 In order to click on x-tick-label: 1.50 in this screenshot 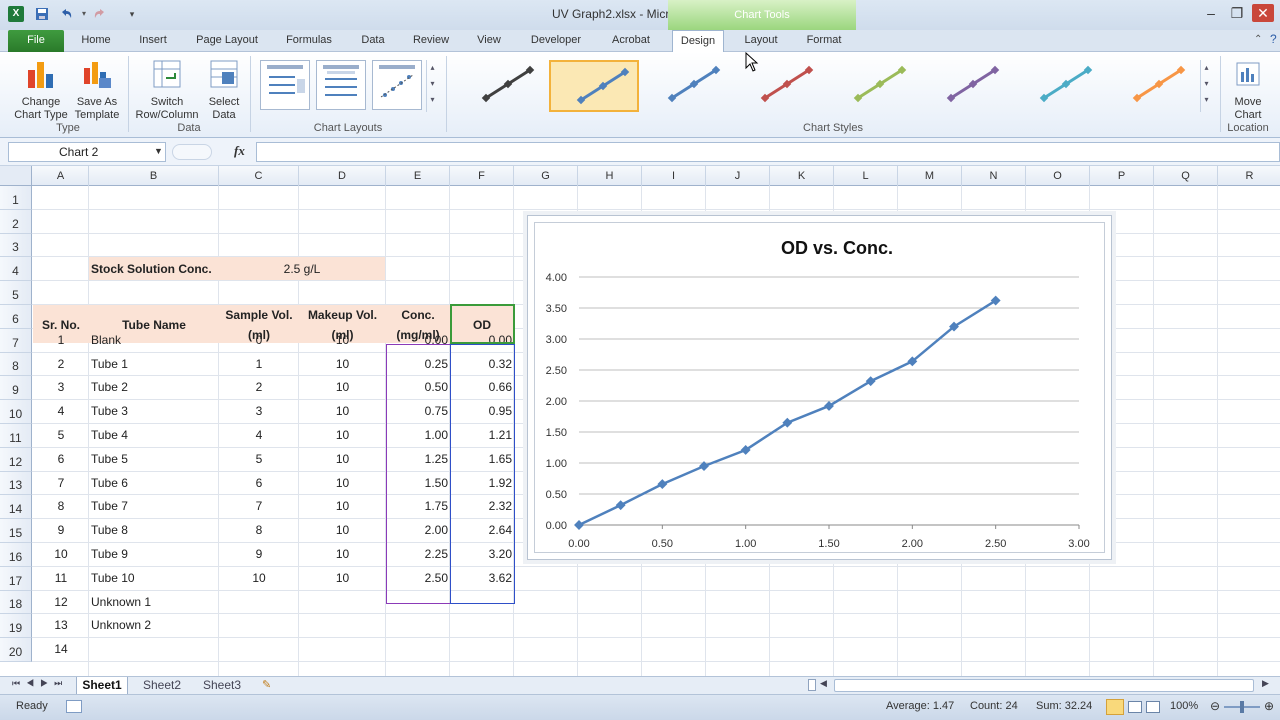, I will do `click(828, 544)`.